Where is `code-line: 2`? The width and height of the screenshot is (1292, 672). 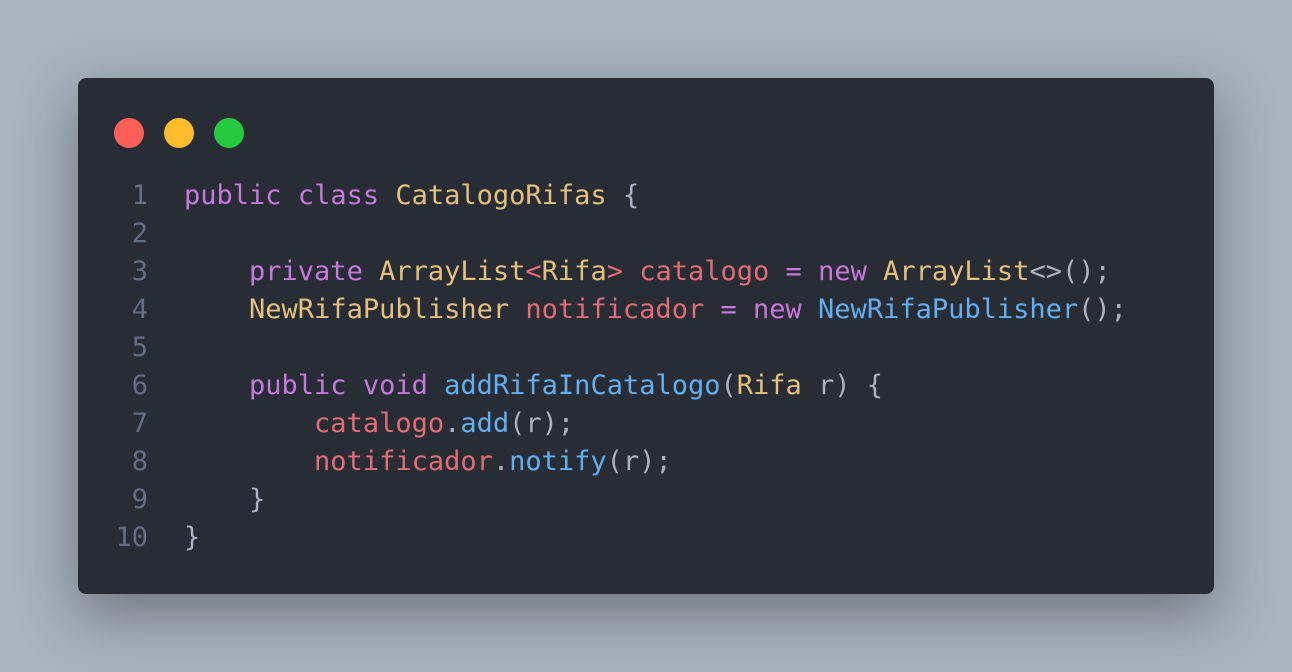
code-line: 2 is located at coordinates (602, 234).